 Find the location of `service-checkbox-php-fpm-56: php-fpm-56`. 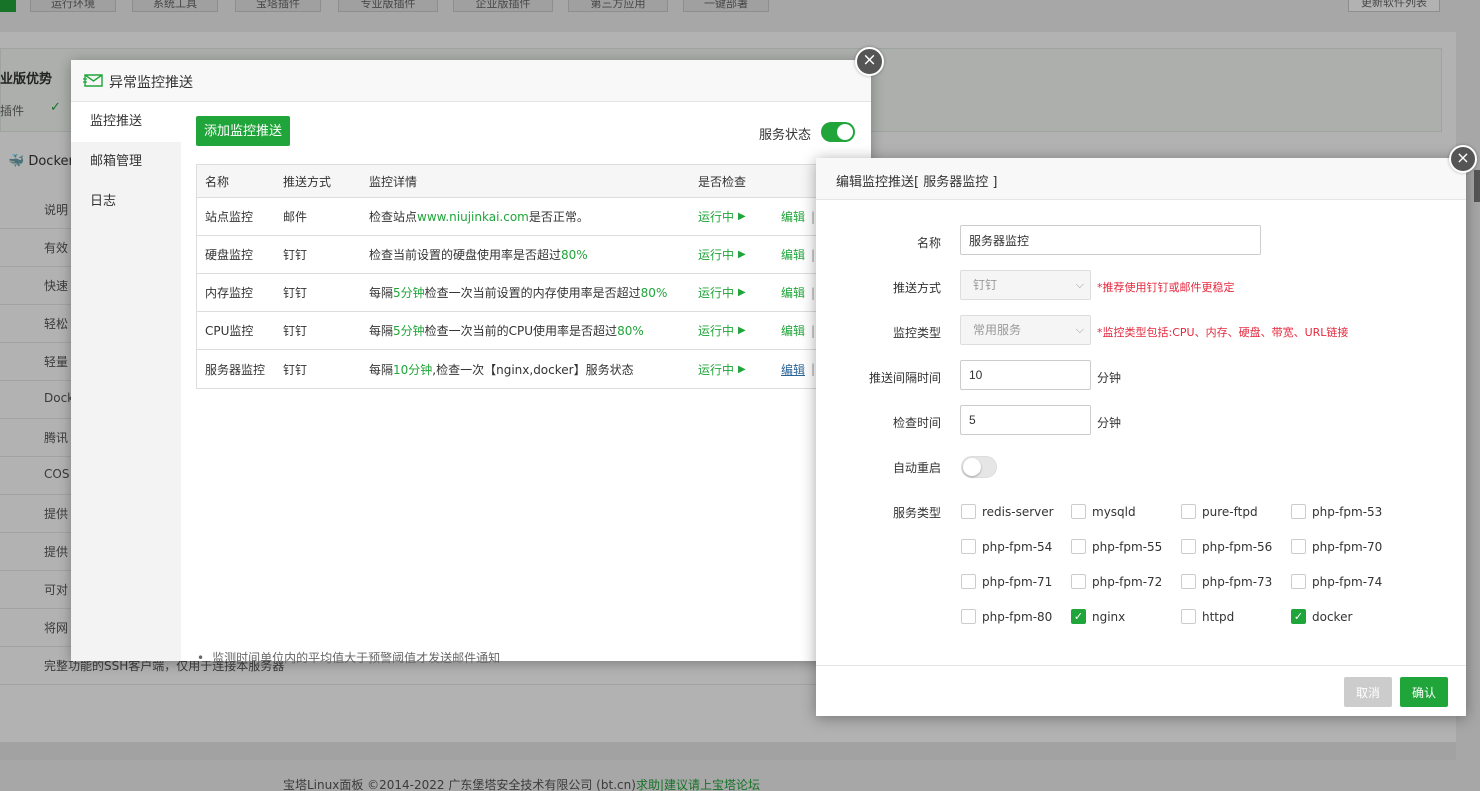

service-checkbox-php-fpm-56: php-fpm-56 is located at coordinates (1226, 546).